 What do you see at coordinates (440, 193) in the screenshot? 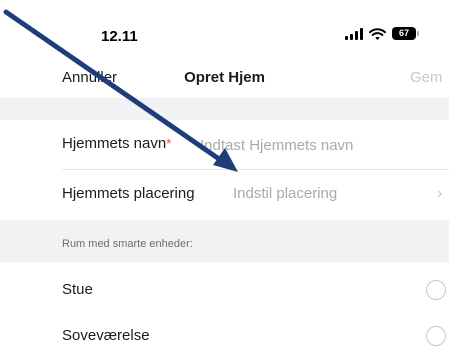
I see `chevron-right-icon: ›` at bounding box center [440, 193].